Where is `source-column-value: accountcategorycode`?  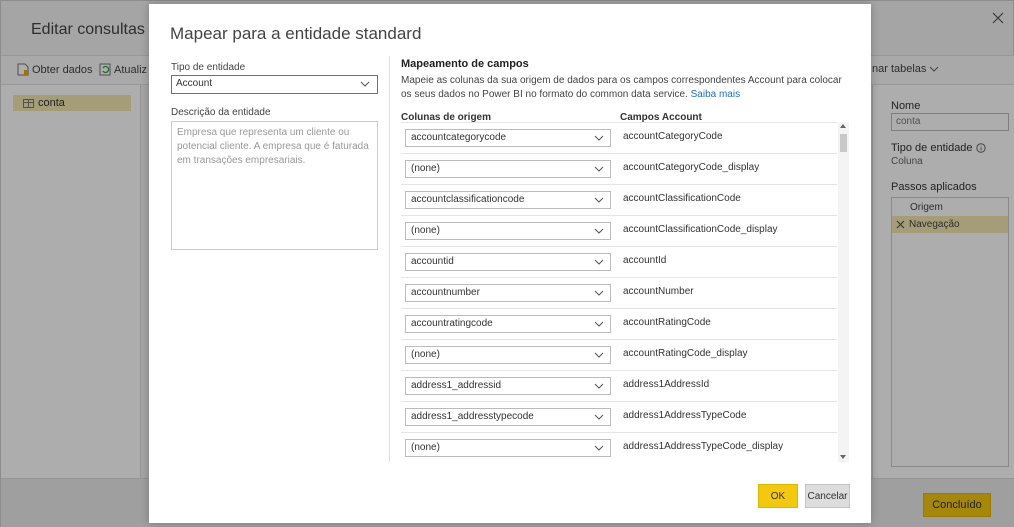 source-column-value: accountcategorycode is located at coordinates (459, 137).